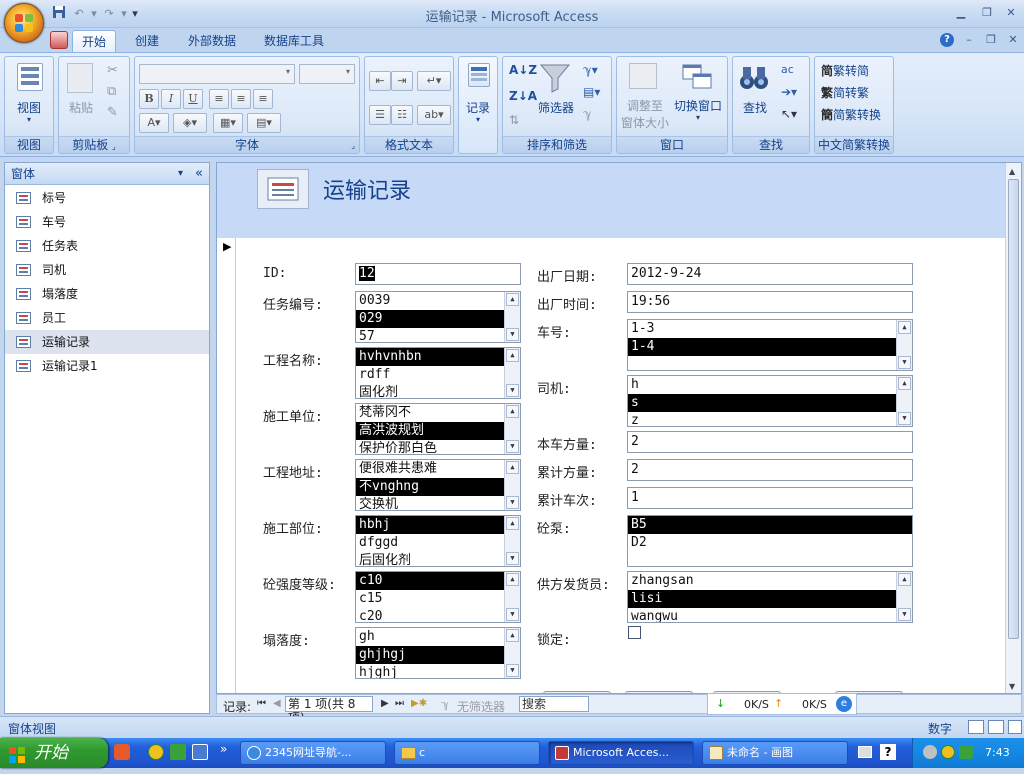  Describe the element at coordinates (438, 615) in the screenshot. I see `list-option: c20` at that location.